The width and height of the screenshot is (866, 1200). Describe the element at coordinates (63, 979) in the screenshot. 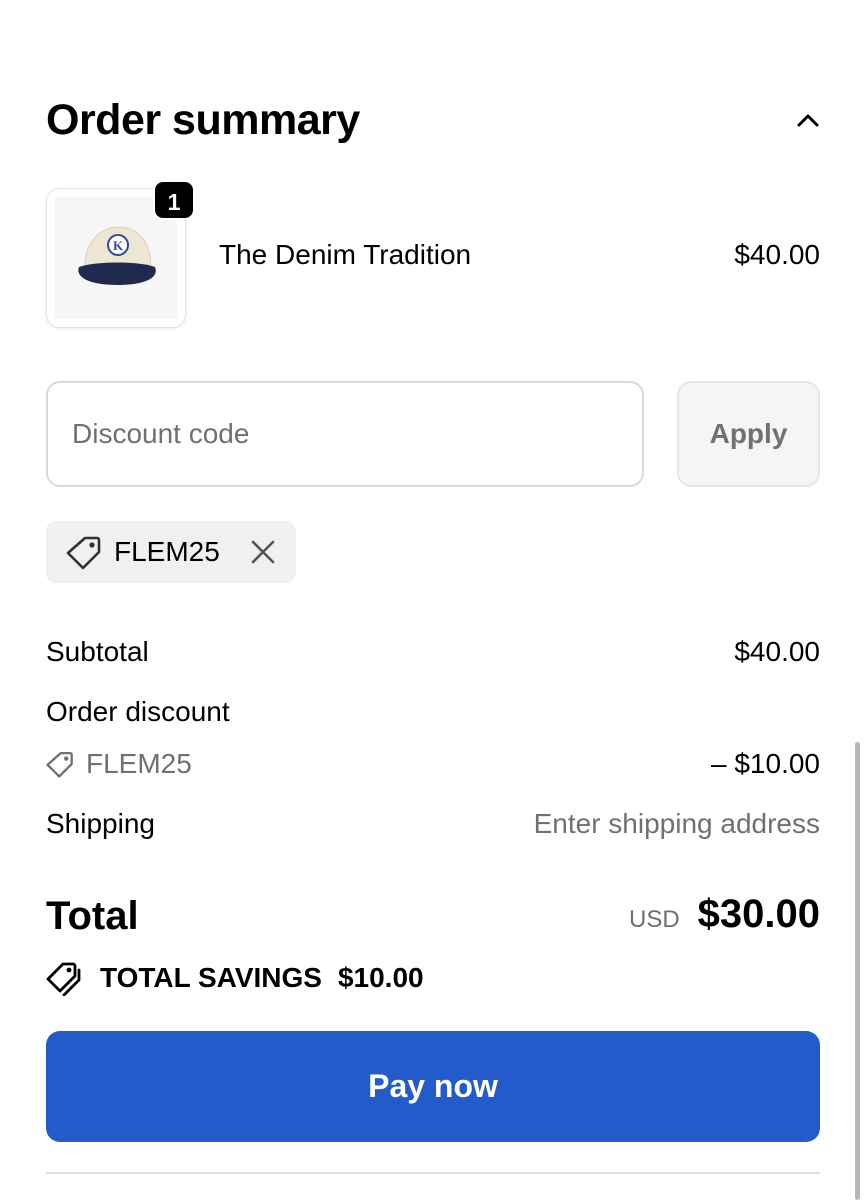

I see `tags-icon` at that location.